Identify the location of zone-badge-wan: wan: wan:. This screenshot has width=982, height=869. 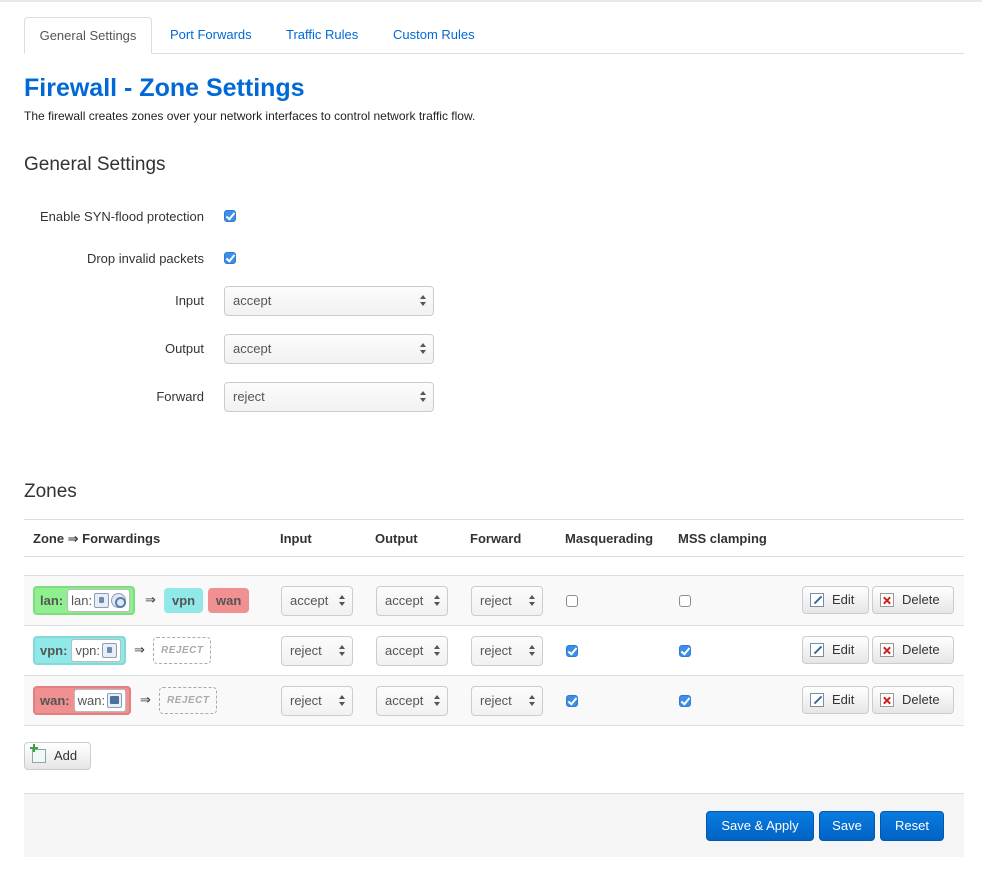
(82, 700).